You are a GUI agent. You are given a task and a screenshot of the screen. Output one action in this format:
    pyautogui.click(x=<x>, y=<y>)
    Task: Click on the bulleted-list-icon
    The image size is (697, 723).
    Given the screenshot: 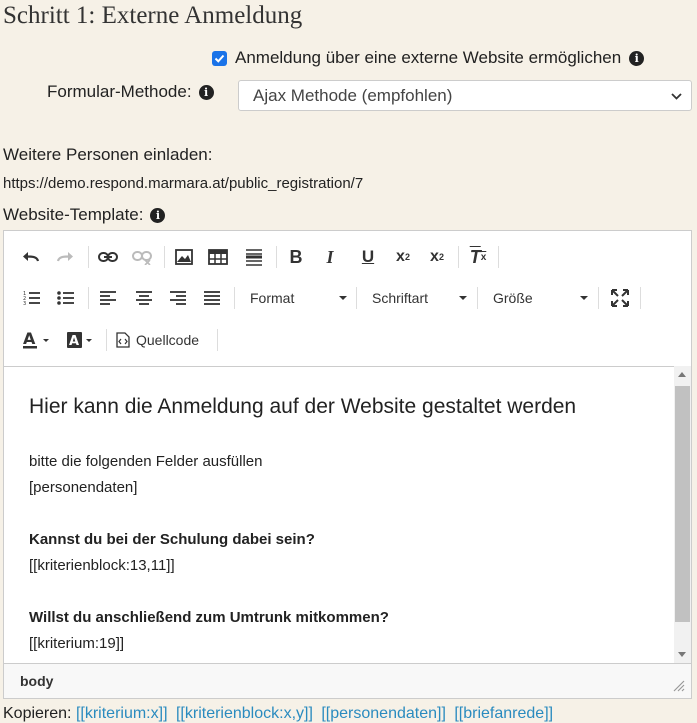 What is the action you would take?
    pyautogui.click(x=66, y=298)
    